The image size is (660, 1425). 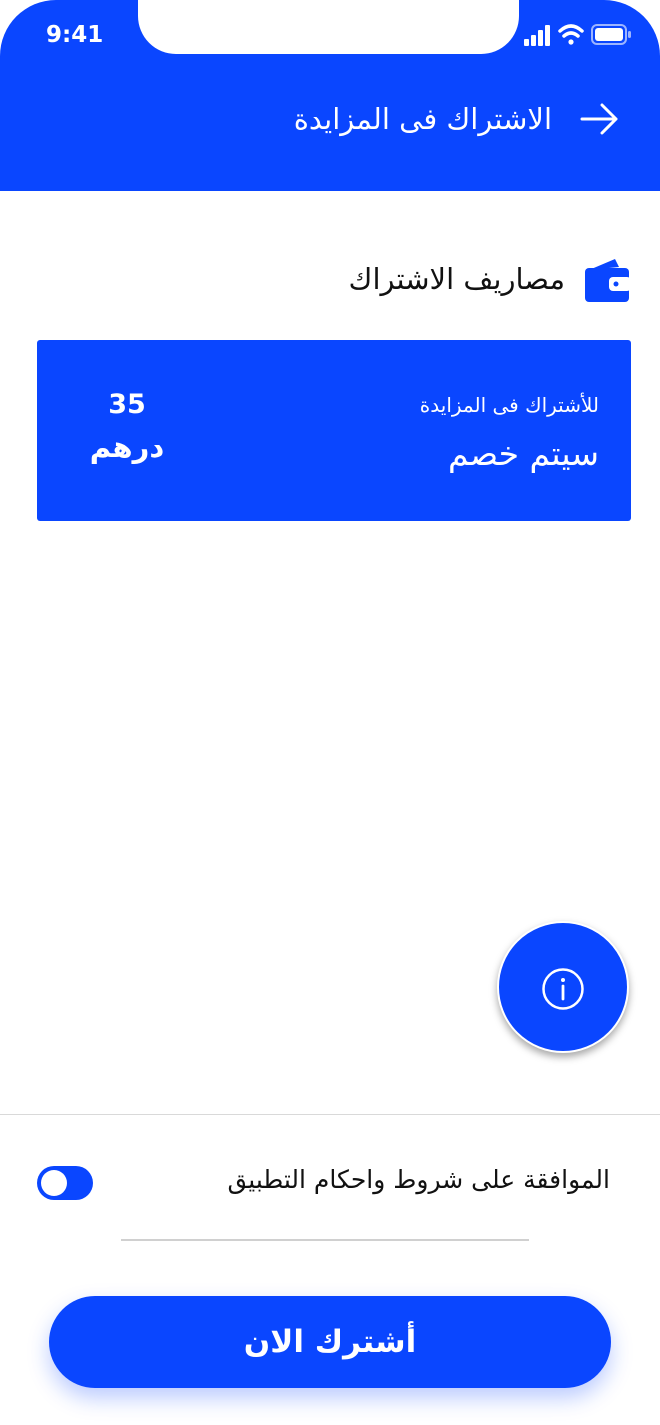 What do you see at coordinates (127, 447) in the screenshot?
I see `fee-currency: درهم` at bounding box center [127, 447].